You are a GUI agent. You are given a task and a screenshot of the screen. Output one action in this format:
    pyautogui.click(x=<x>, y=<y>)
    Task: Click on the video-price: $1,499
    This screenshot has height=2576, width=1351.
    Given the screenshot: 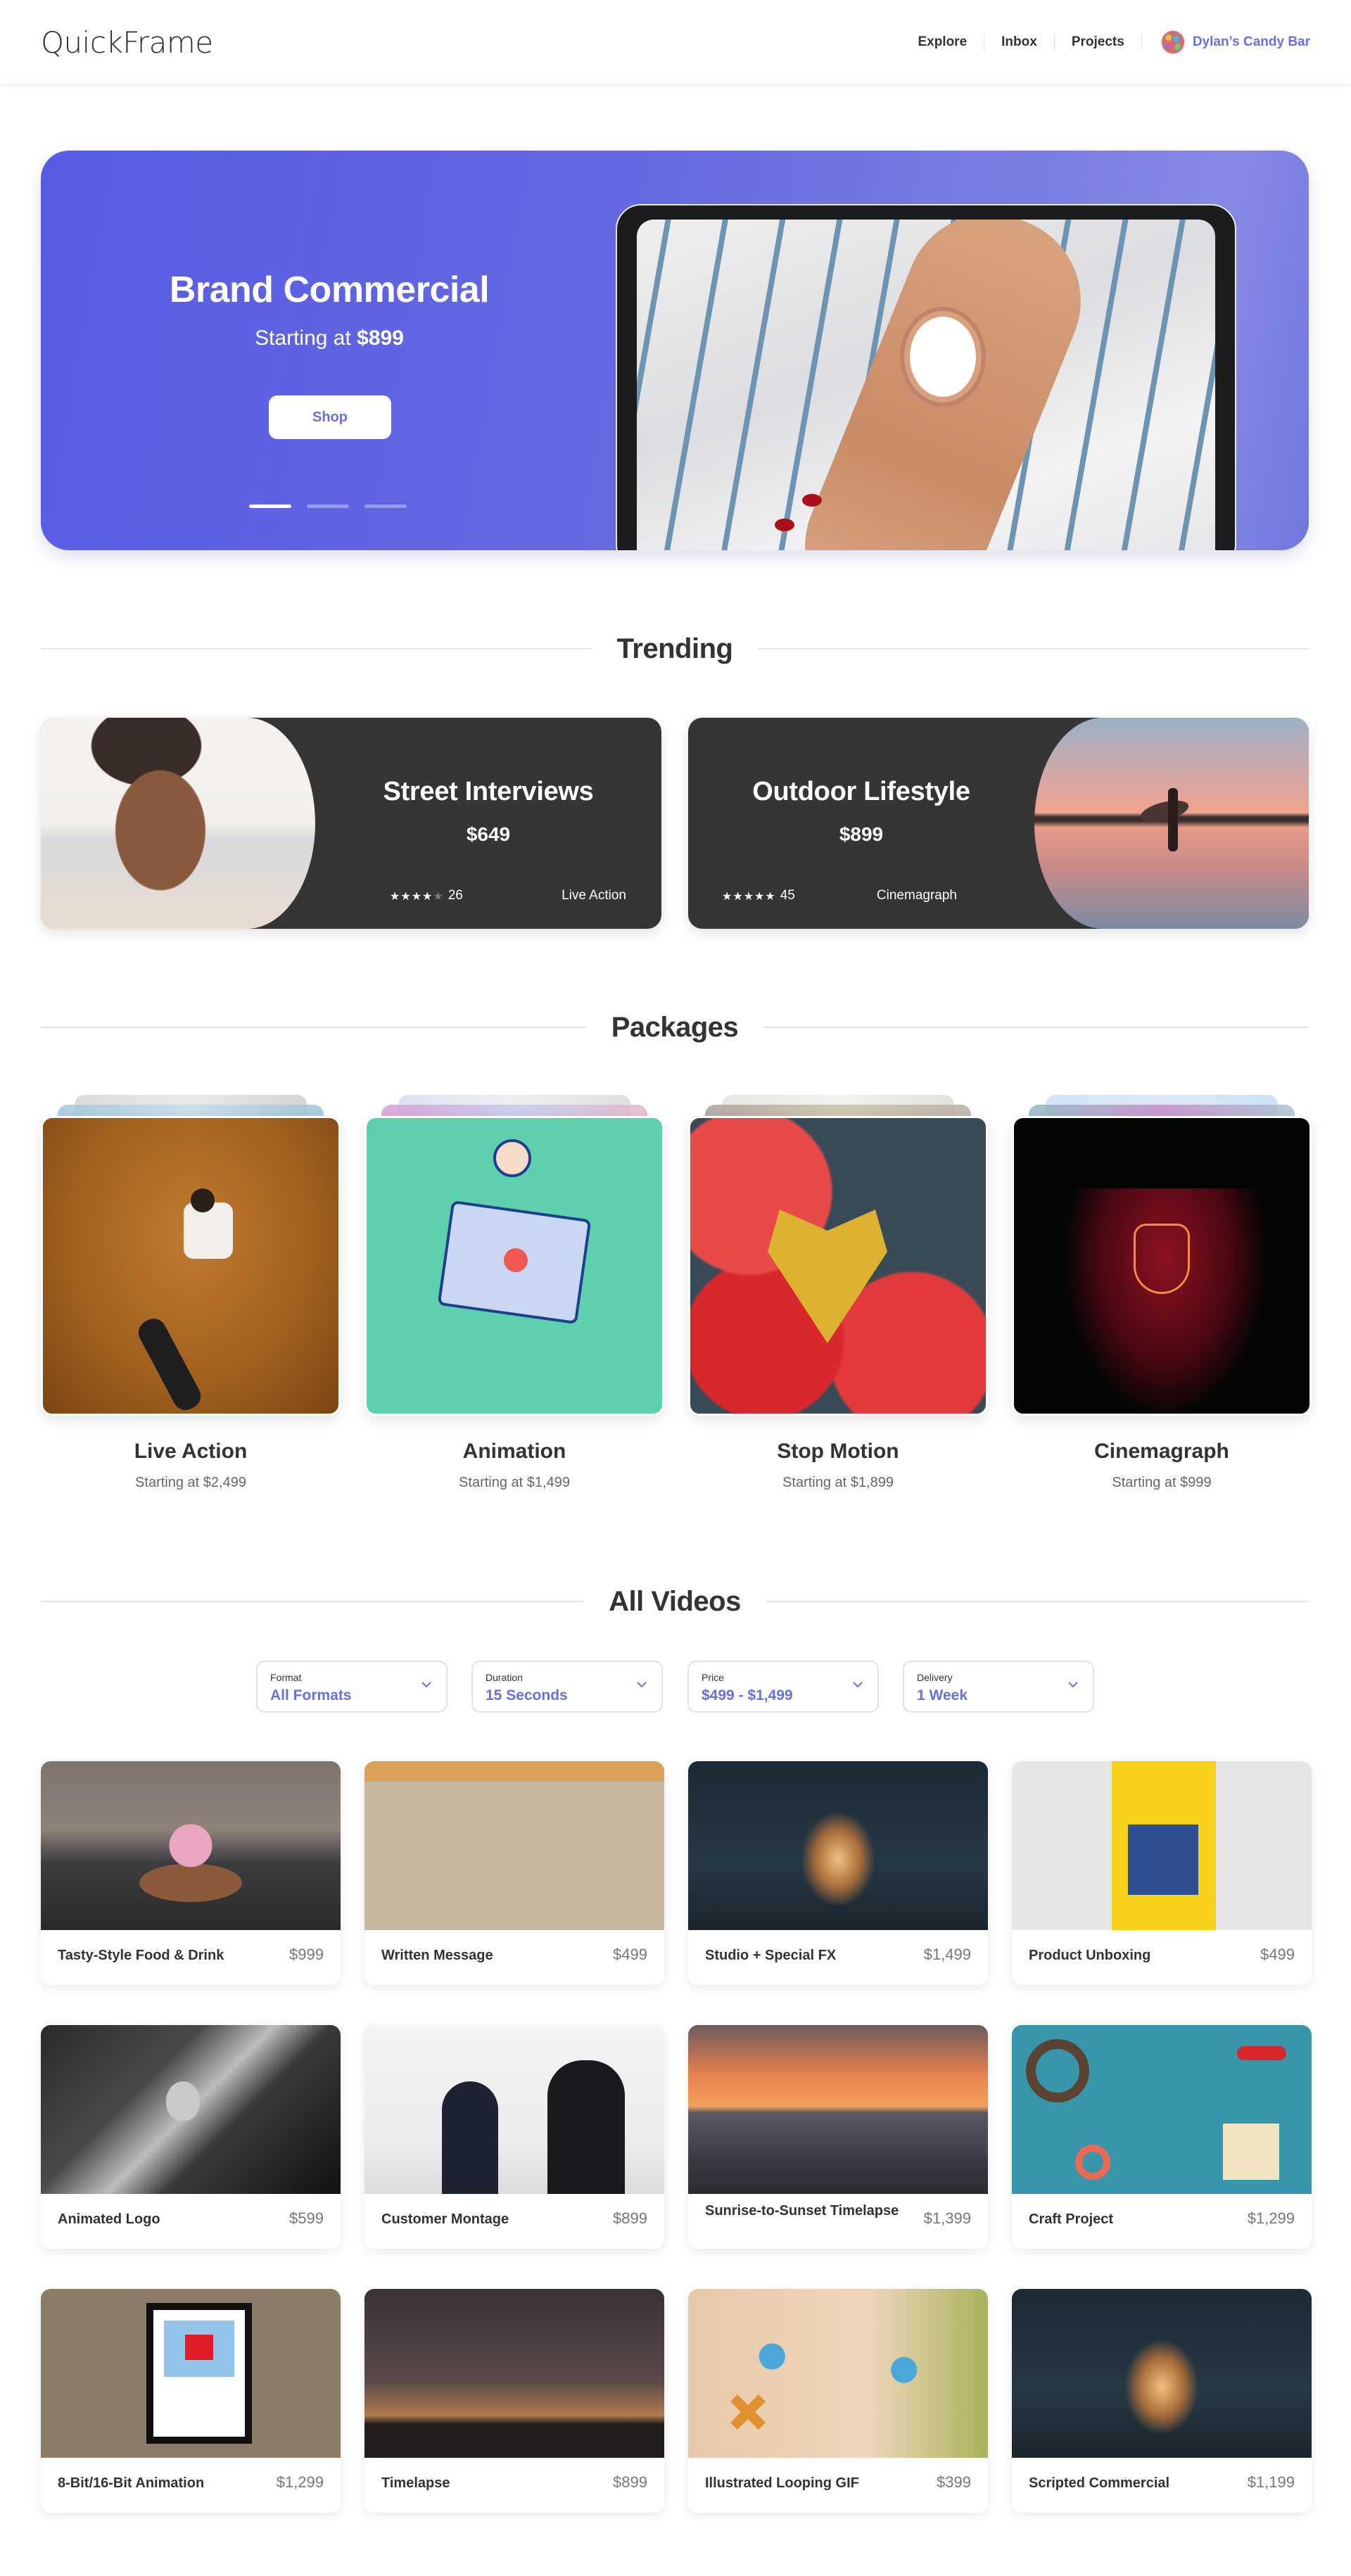 What is the action you would take?
    pyautogui.click(x=947, y=1954)
    